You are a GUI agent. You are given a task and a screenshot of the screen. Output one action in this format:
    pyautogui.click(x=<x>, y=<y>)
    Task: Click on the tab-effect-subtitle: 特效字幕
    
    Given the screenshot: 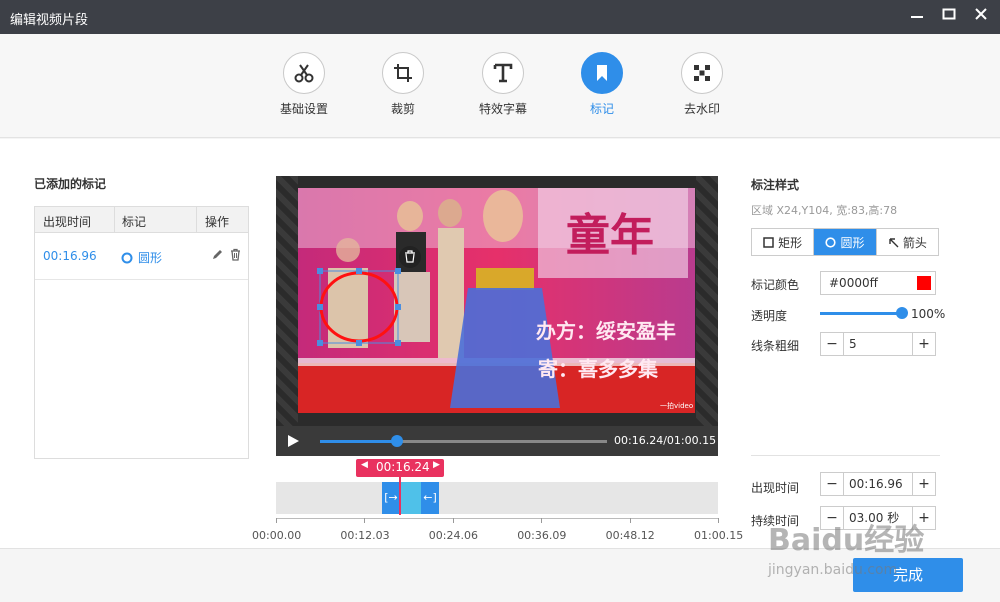 What is the action you would take?
    pyautogui.click(x=503, y=84)
    